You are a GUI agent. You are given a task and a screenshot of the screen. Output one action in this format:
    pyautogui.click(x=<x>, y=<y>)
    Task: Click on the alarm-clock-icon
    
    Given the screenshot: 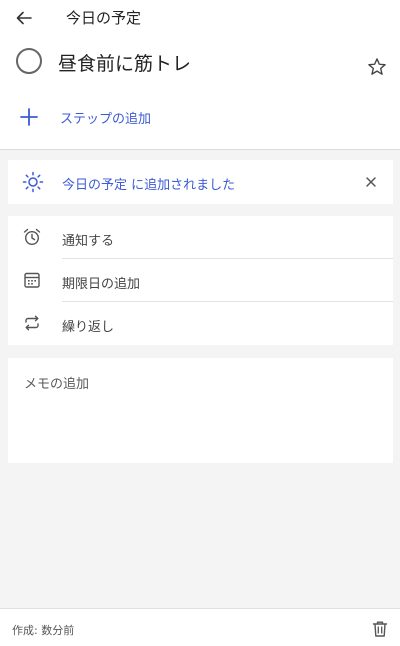 What is the action you would take?
    pyautogui.click(x=32, y=237)
    